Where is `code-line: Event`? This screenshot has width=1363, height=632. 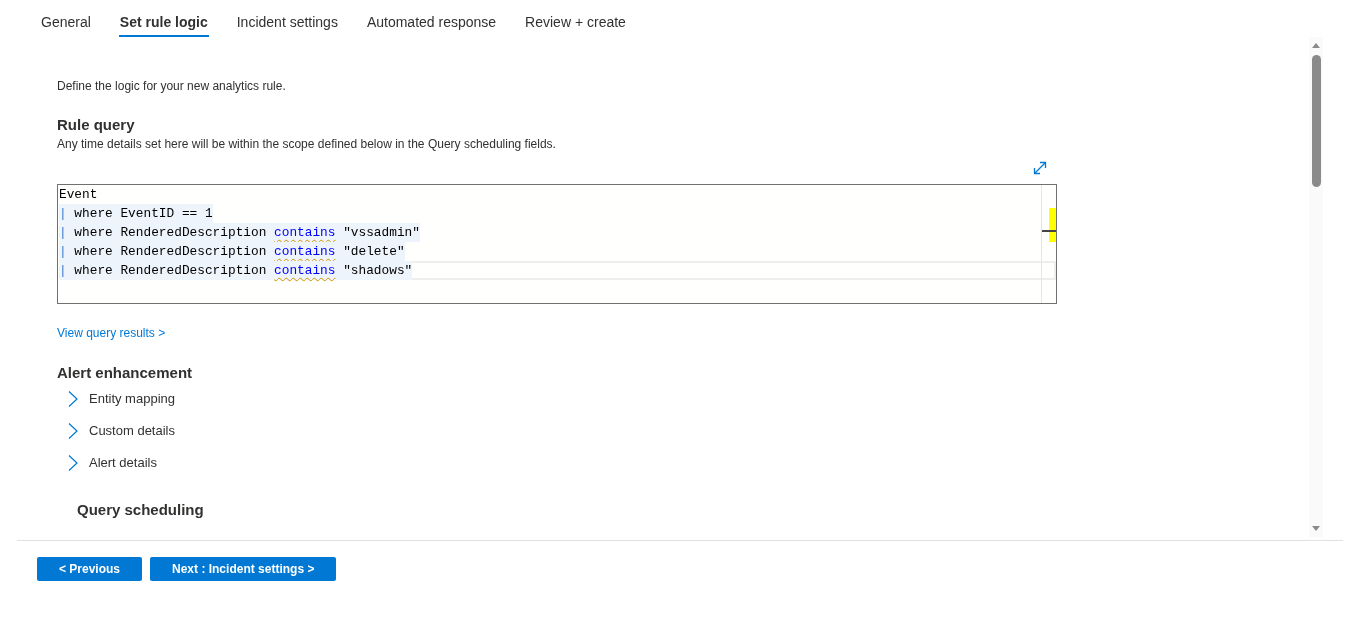 code-line: Event is located at coordinates (78, 195).